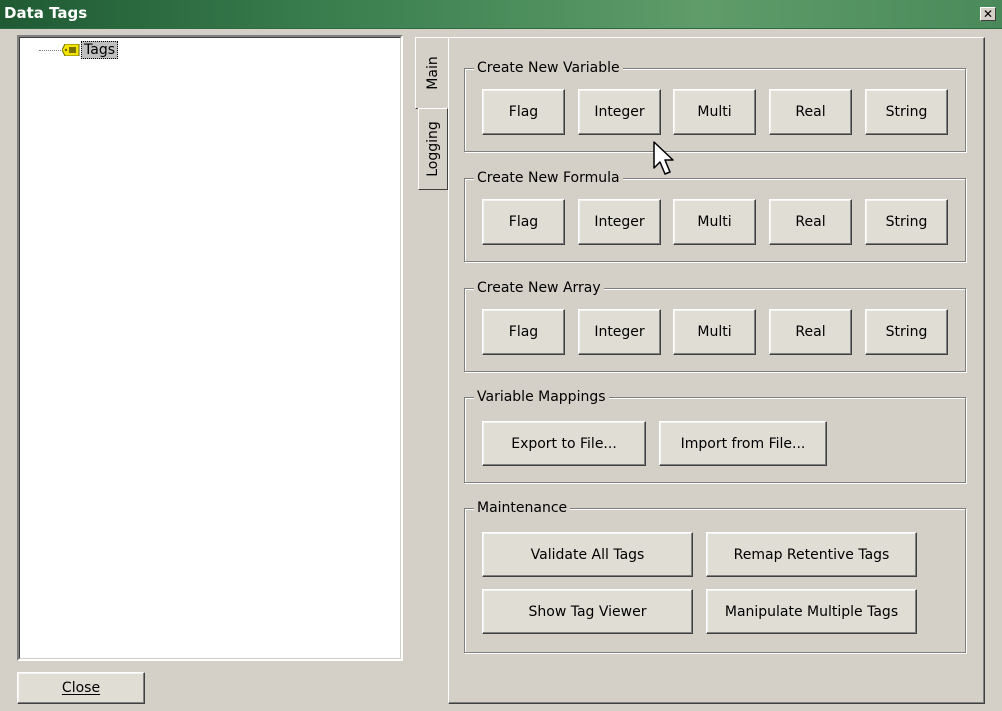  I want to click on create-formula-title: Create New Formula, so click(548, 178).